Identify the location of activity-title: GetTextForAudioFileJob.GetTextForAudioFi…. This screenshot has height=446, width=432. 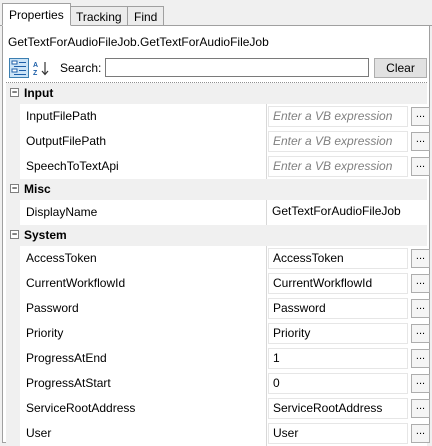
(138, 42).